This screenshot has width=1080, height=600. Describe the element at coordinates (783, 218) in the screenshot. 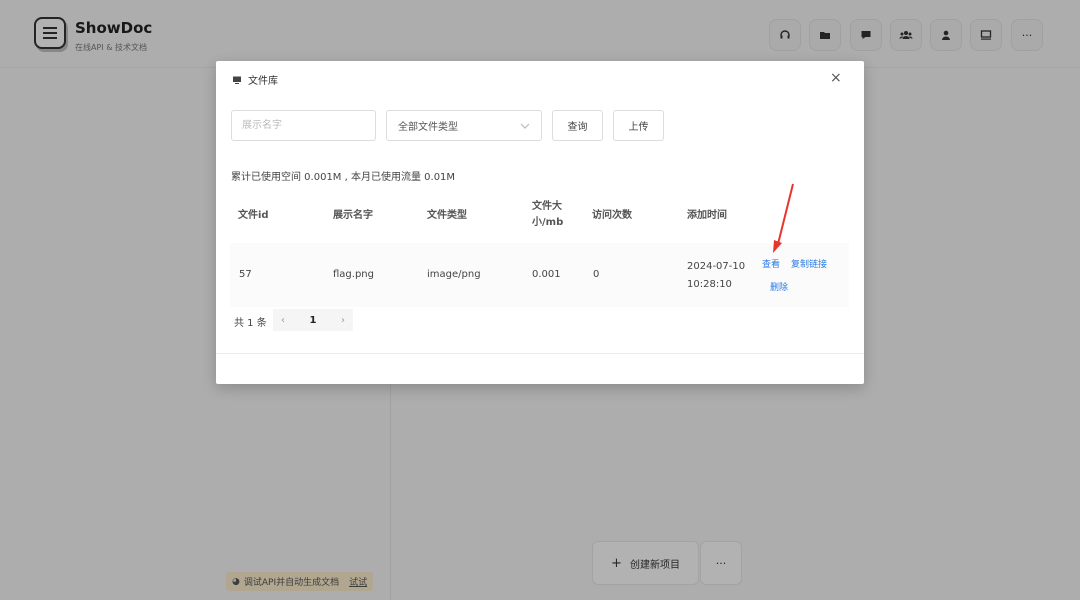

I see `annotation-arrow-icon` at that location.